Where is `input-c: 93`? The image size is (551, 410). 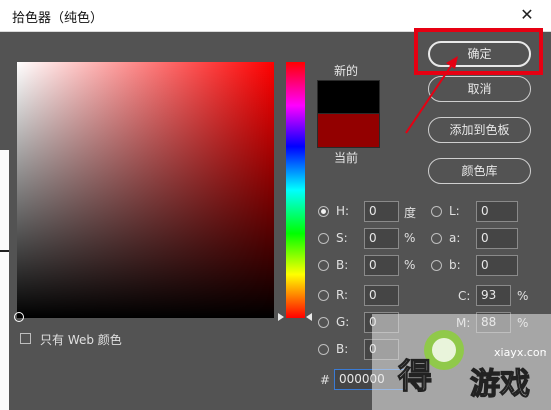
input-c: 93 is located at coordinates (493, 295).